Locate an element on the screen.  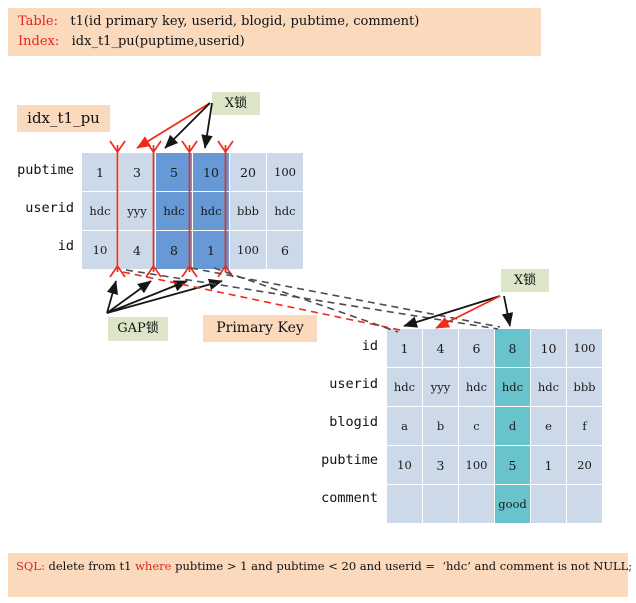
xlock-index-arrows is located at coordinates (174, 125).